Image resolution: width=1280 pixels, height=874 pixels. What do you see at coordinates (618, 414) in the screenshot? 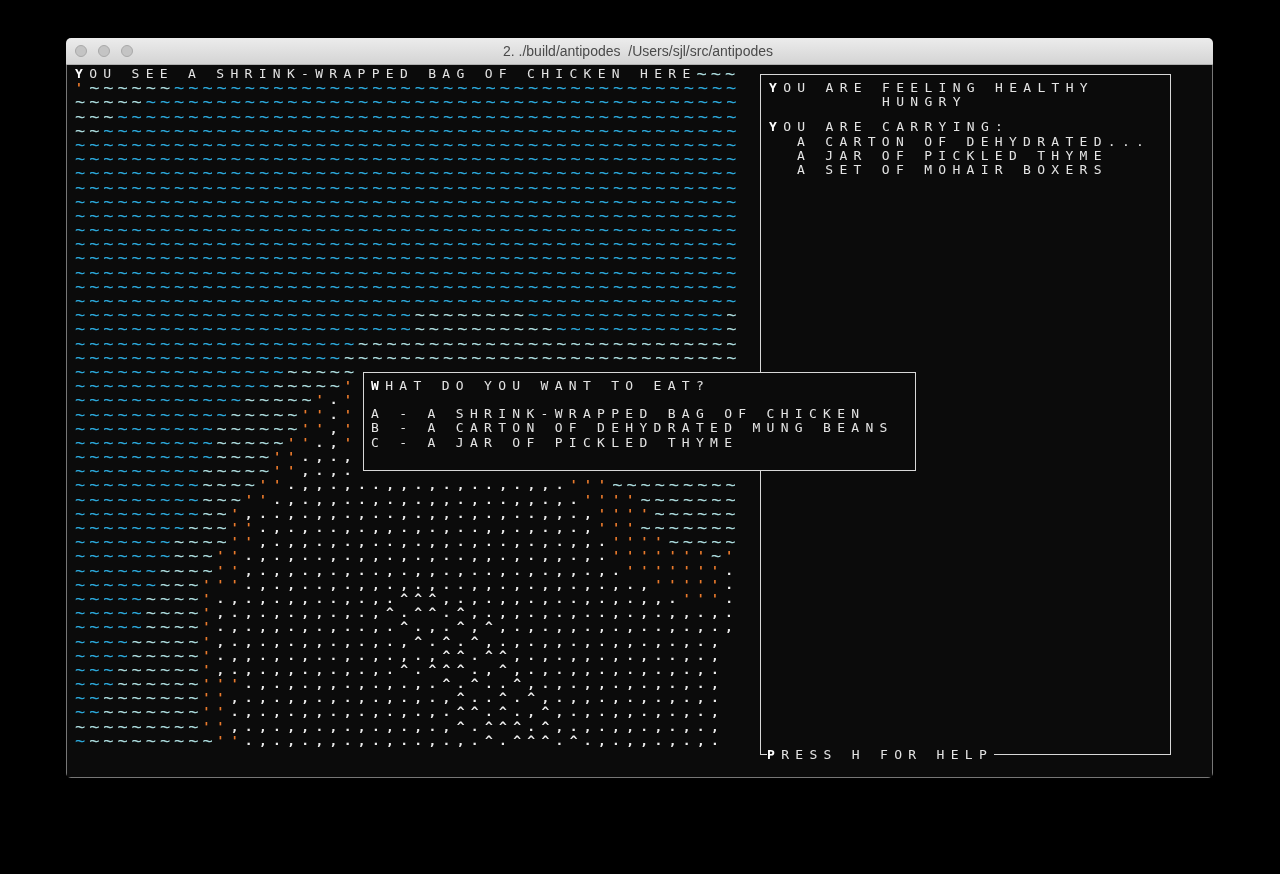
I see `menu-option: A - A SHRINK-WRAPPED BAG OF CHICKEN` at bounding box center [618, 414].